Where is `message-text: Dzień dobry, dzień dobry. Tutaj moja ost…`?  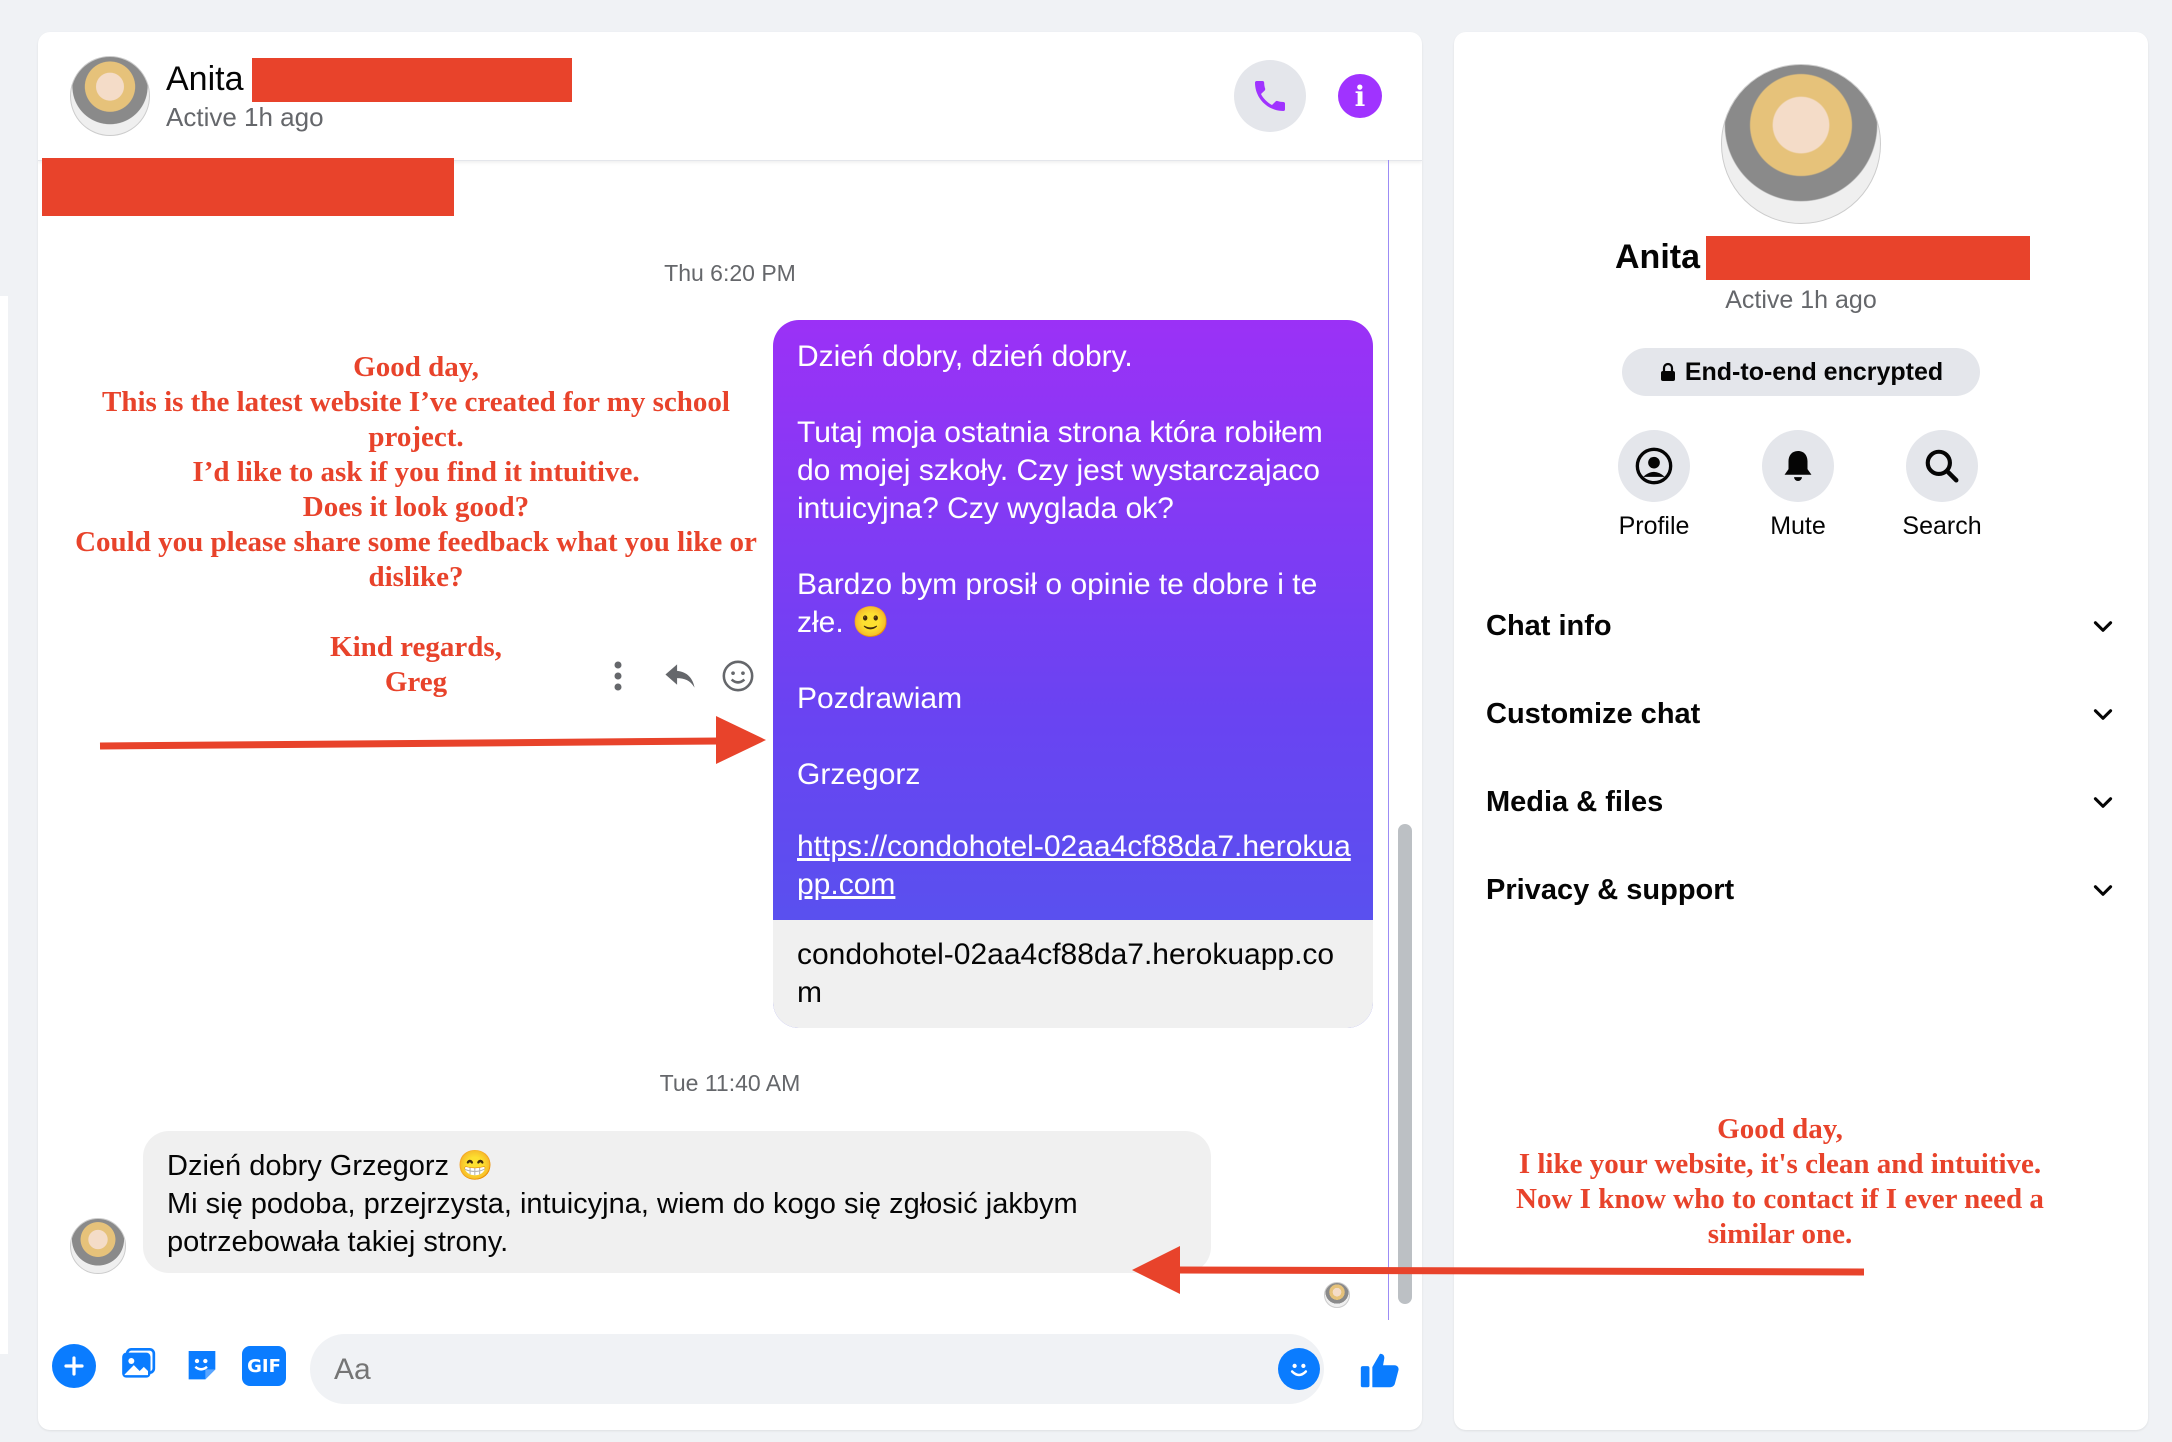
message-text: Dzień dobry, dzień dobry. Tutaj moja ost… is located at coordinates (1060, 565).